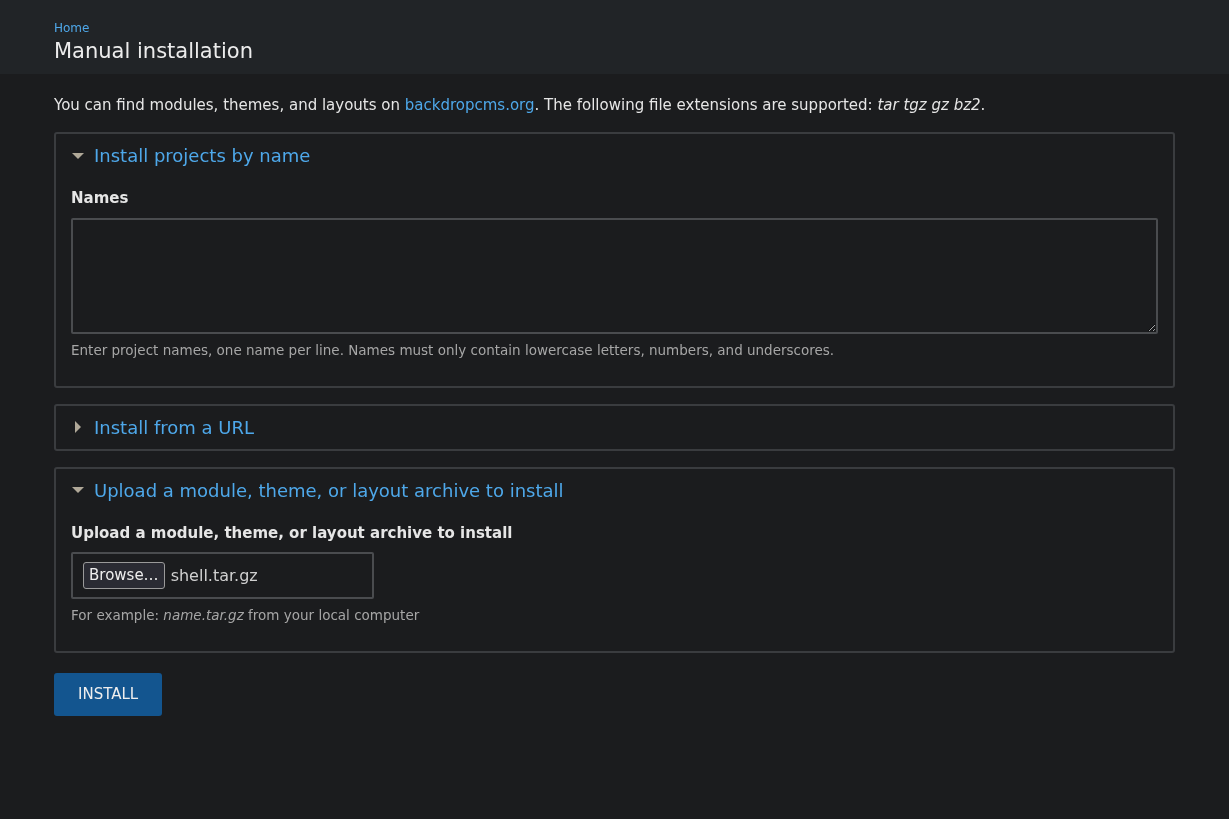 This screenshot has height=819, width=1229. What do you see at coordinates (292, 533) in the screenshot?
I see `field-label: Upload a module, theme, or layout archive to install` at bounding box center [292, 533].